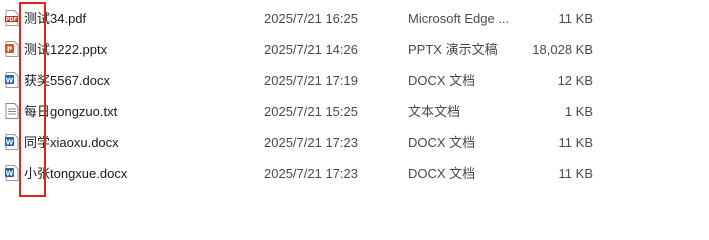 The width and height of the screenshot is (709, 240). What do you see at coordinates (311, 18) in the screenshot?
I see `file-modified-date: 2025/7/21 16:25` at bounding box center [311, 18].